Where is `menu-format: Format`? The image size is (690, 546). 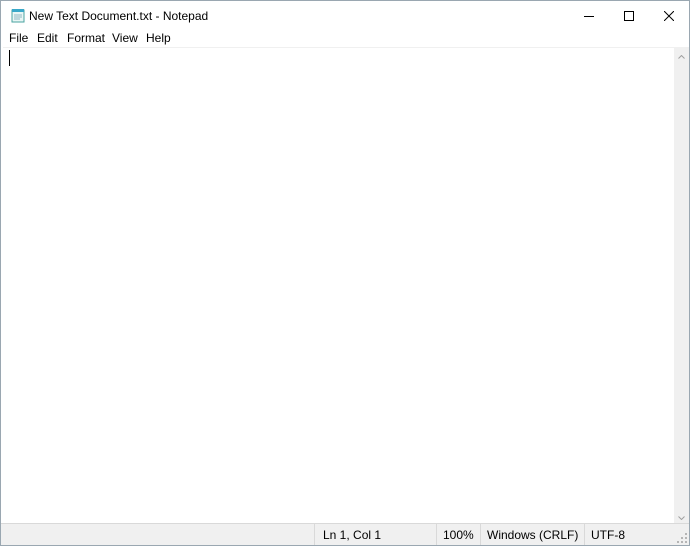 menu-format: Format is located at coordinates (86, 38).